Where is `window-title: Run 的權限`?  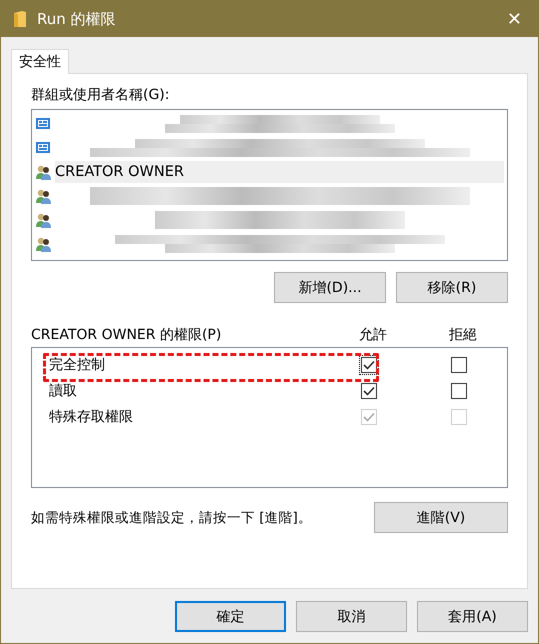 window-title: Run 的權限 is located at coordinates (77, 19).